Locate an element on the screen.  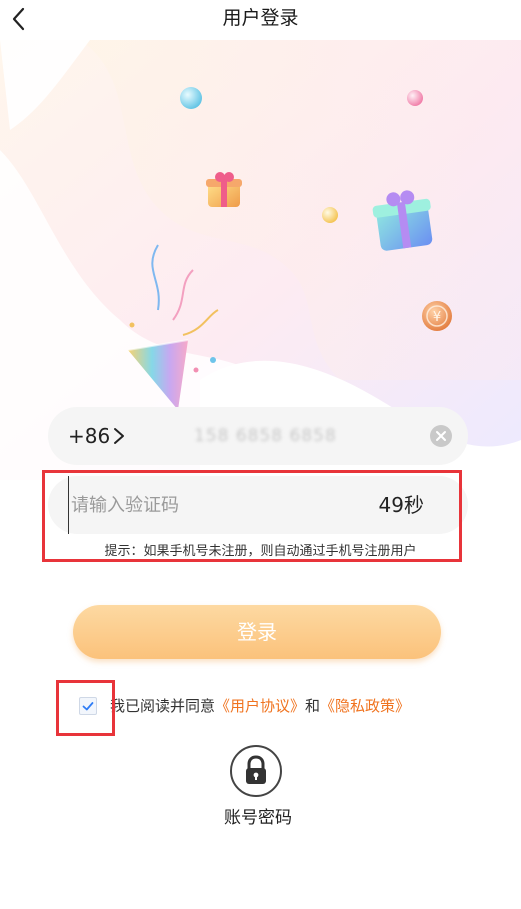
header-bar: 用户登录 is located at coordinates (260, 20).